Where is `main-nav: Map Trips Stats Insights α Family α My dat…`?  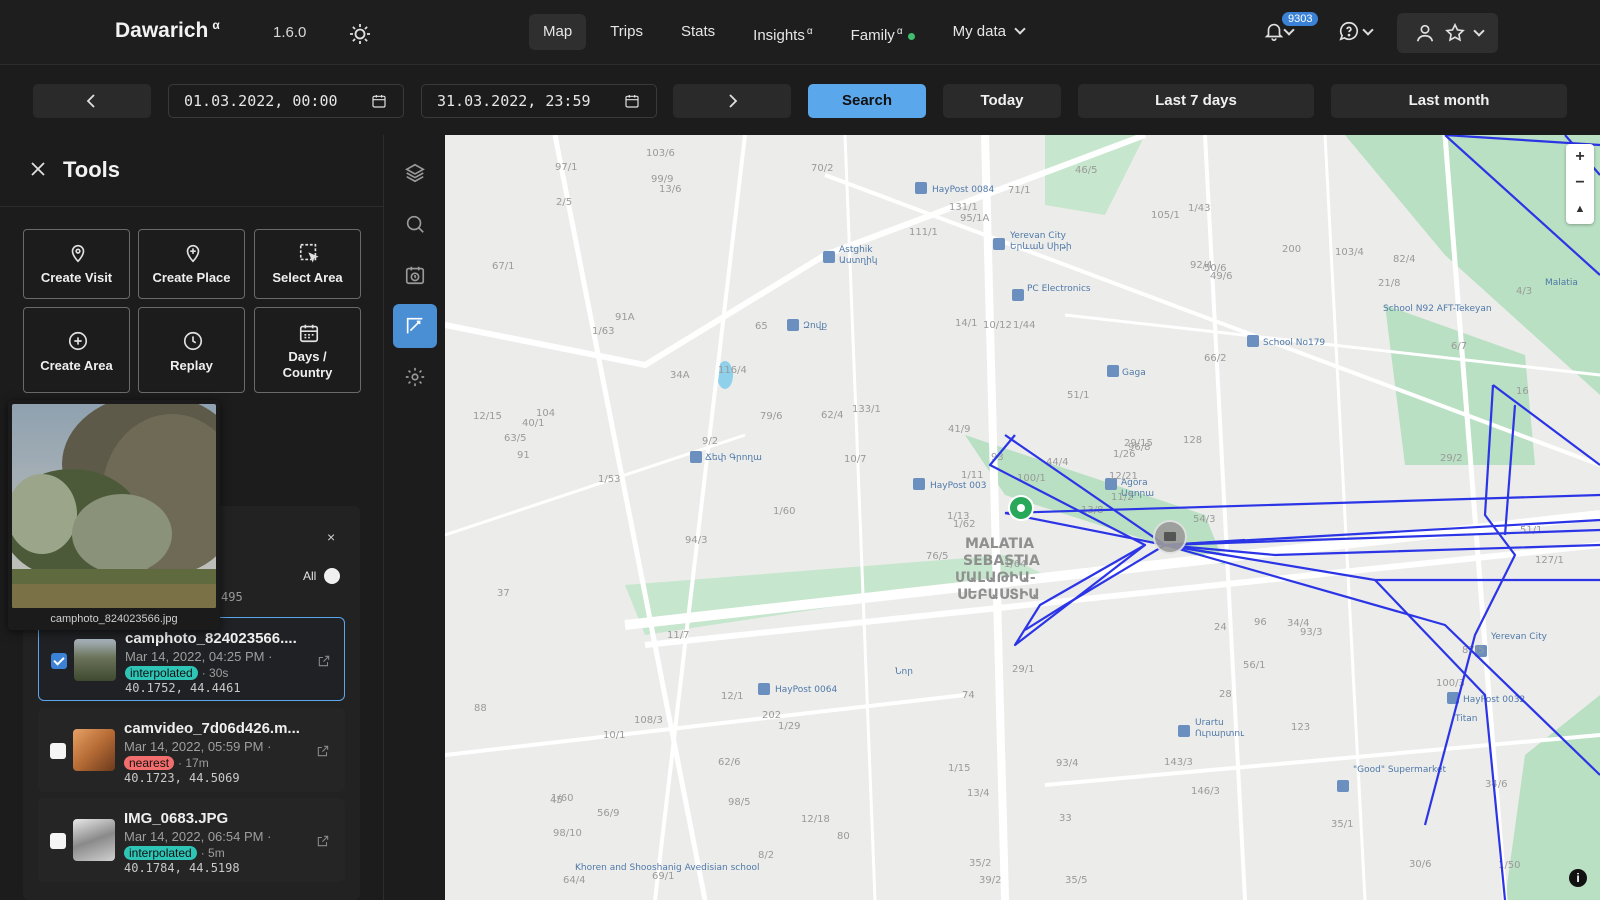 main-nav: Map Trips Stats Insights α Family α My dat… is located at coordinates (788, 32).